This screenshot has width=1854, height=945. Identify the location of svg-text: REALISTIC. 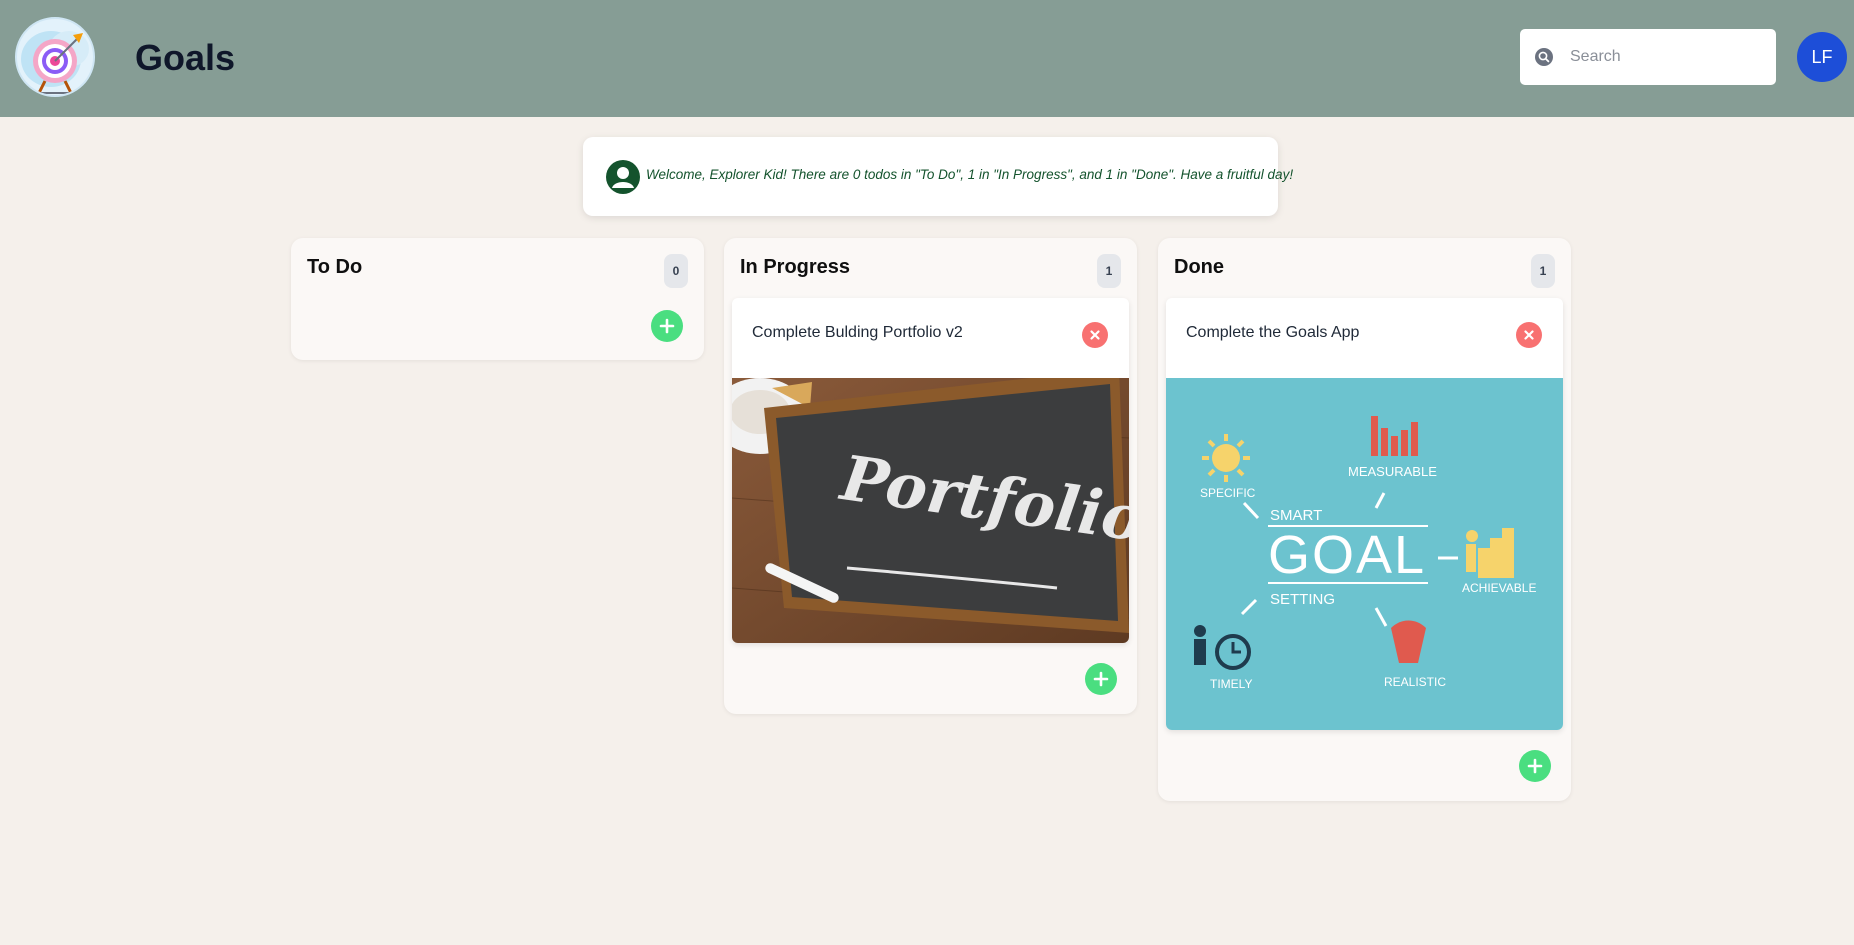
(1415, 682).